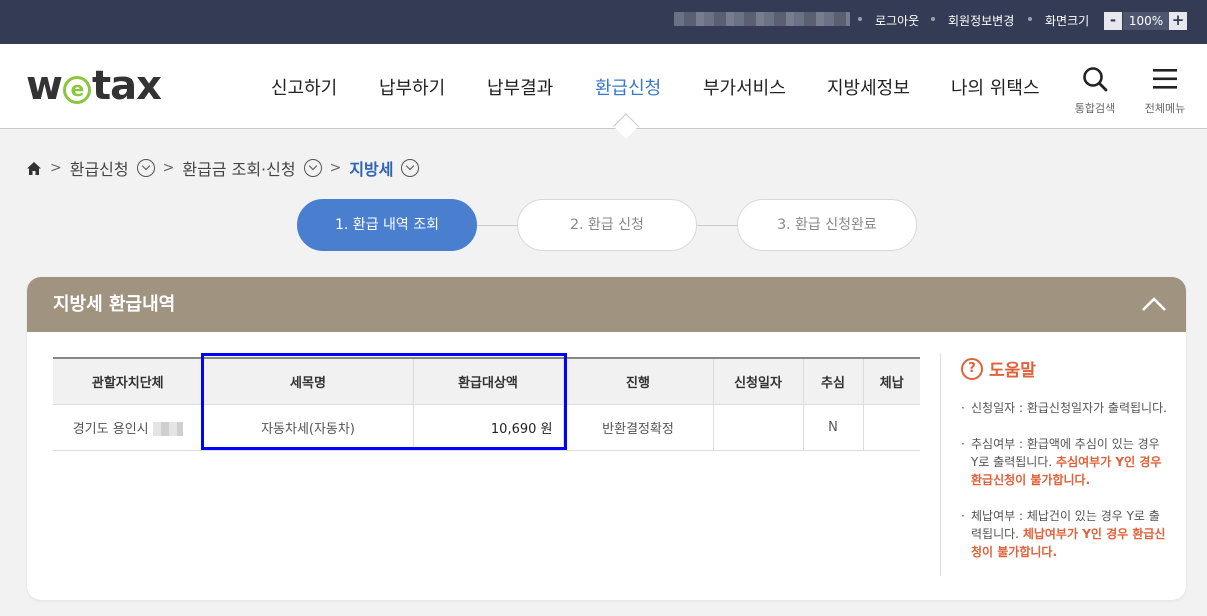 The height and width of the screenshot is (616, 1207). I want to click on active-nav-indicator, so click(626, 126).